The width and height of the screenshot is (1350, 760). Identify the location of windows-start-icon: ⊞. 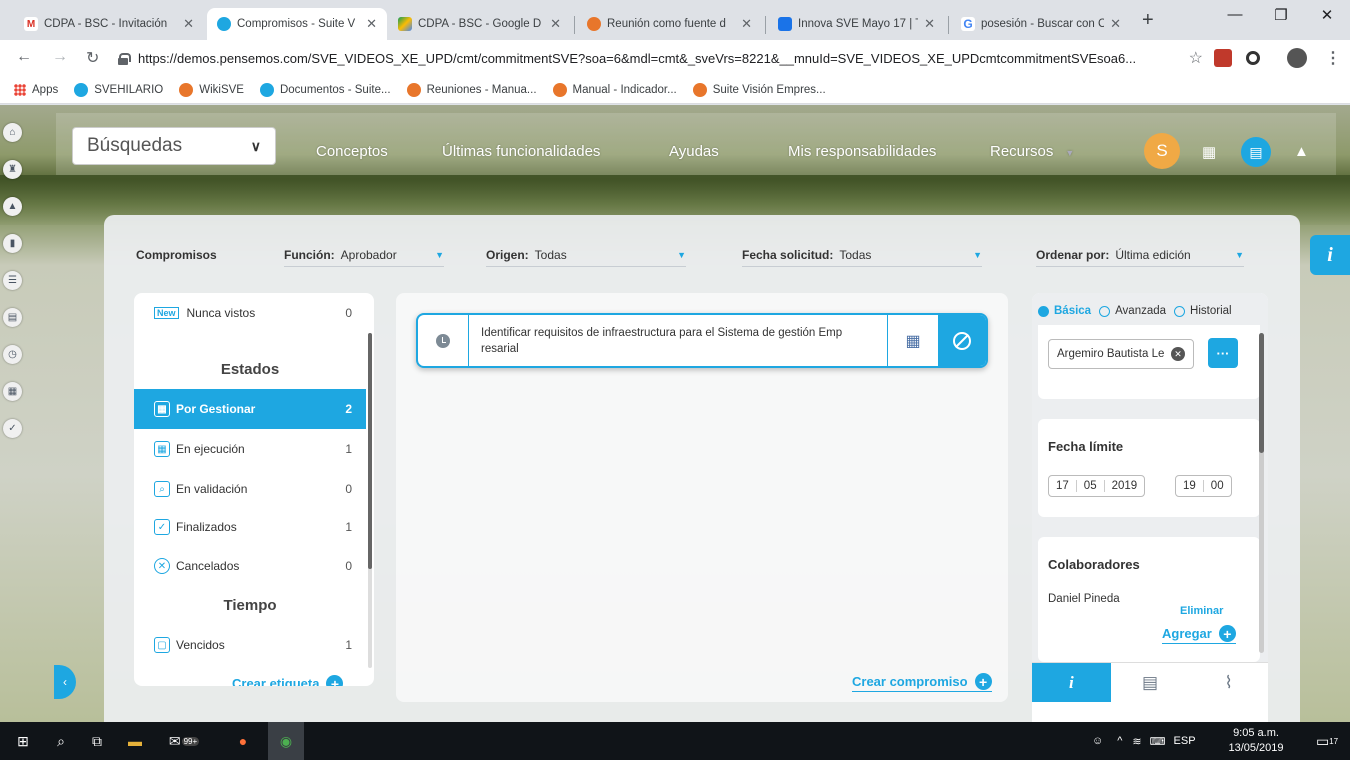
(23, 741).